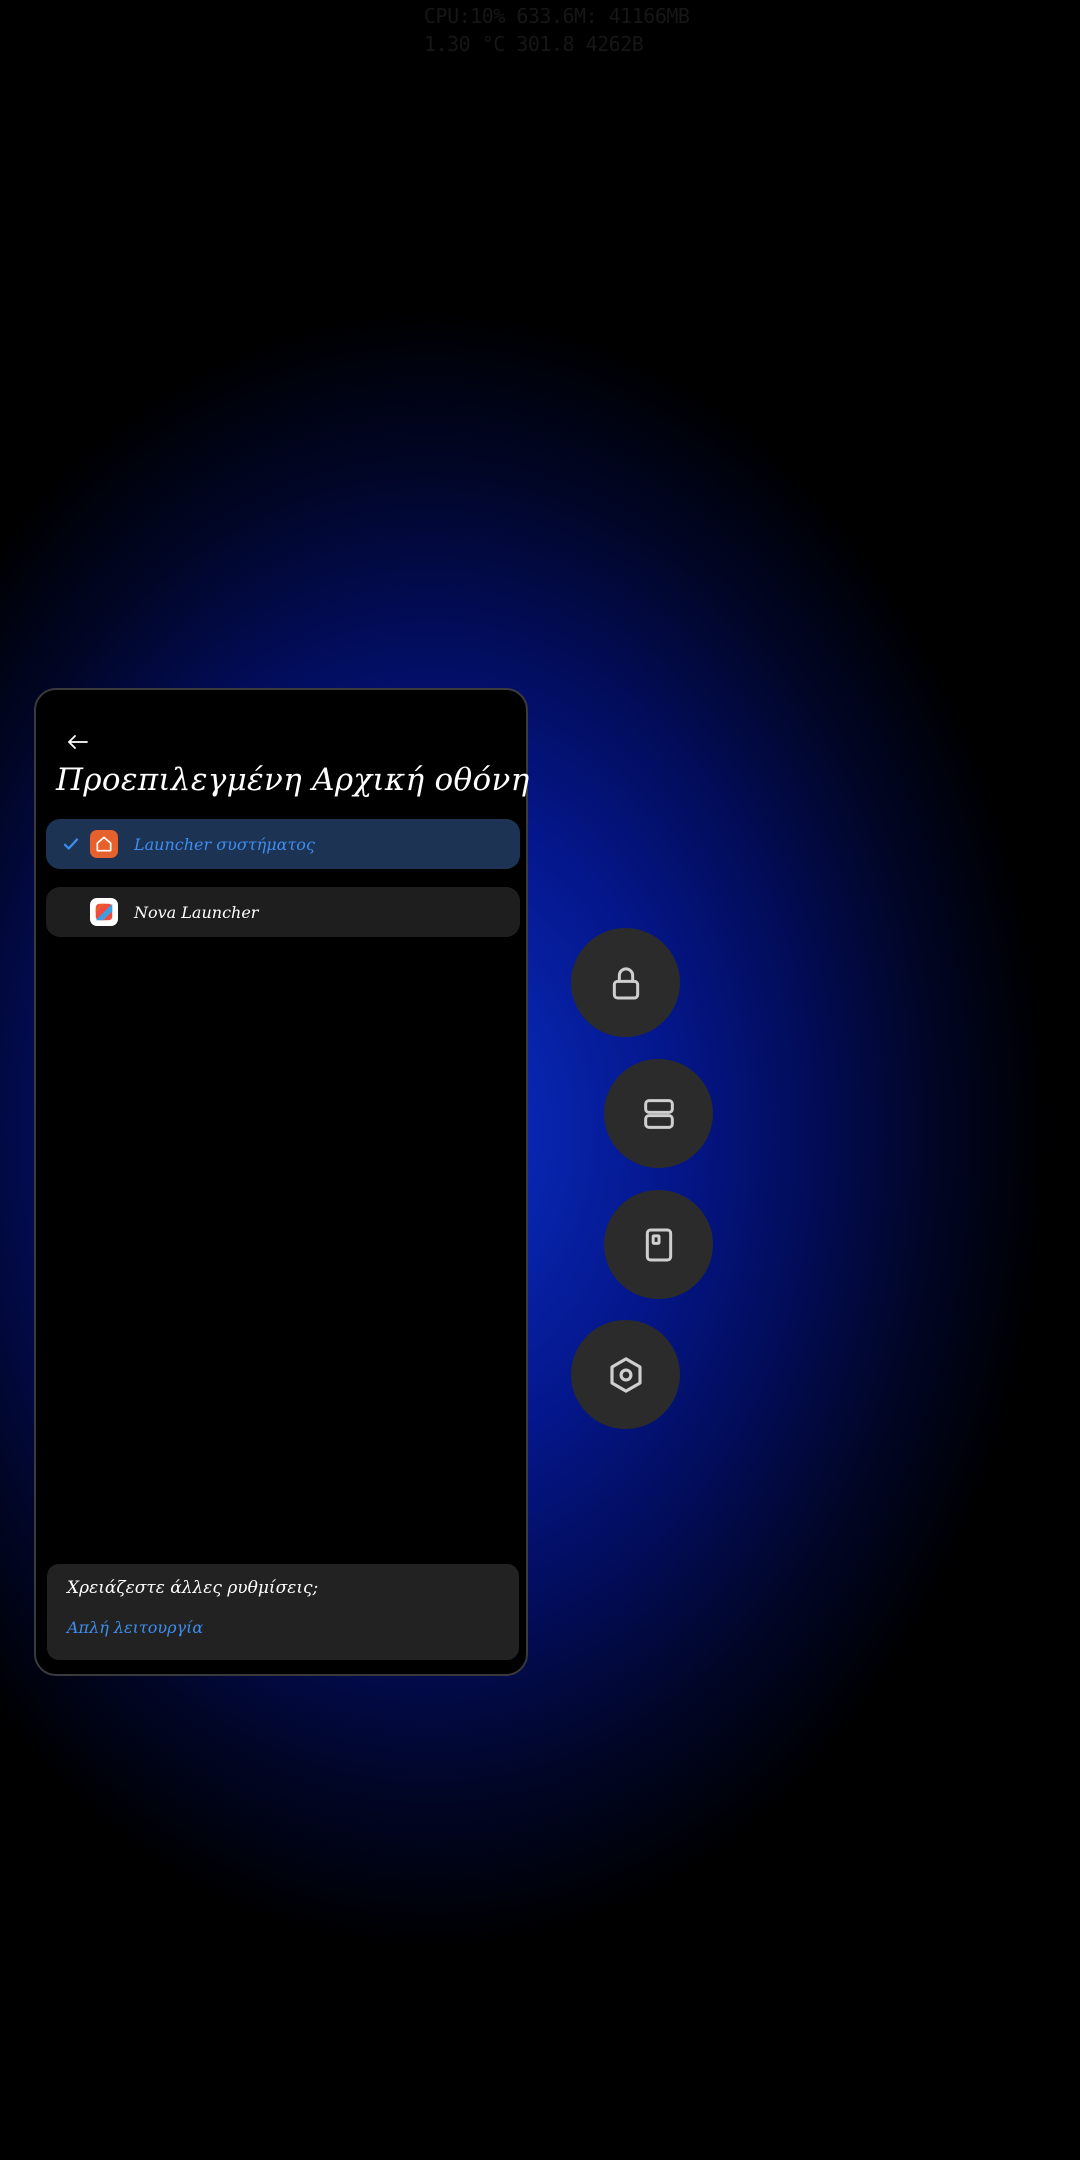 The image size is (1080, 2160). I want to click on debug-overlay-line-2: 1.30 °C 301.8 4262B, so click(534, 44).